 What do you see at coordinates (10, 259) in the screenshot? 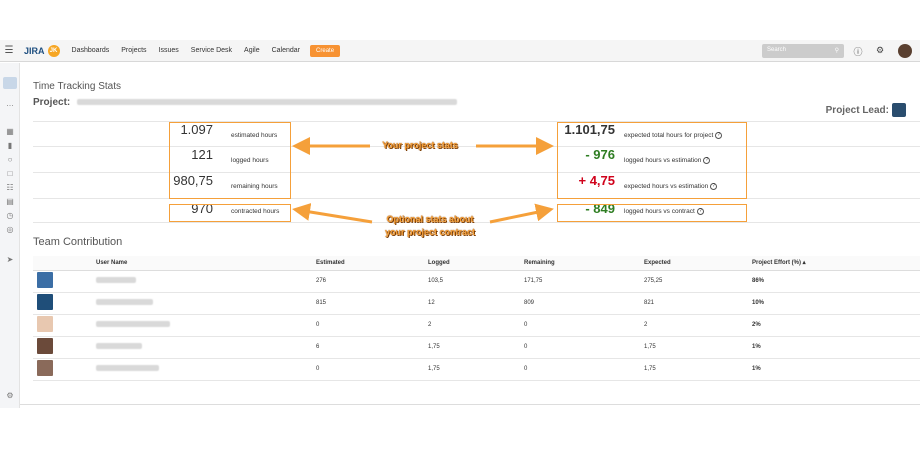
I see `feedback-icon: ➤` at bounding box center [10, 259].